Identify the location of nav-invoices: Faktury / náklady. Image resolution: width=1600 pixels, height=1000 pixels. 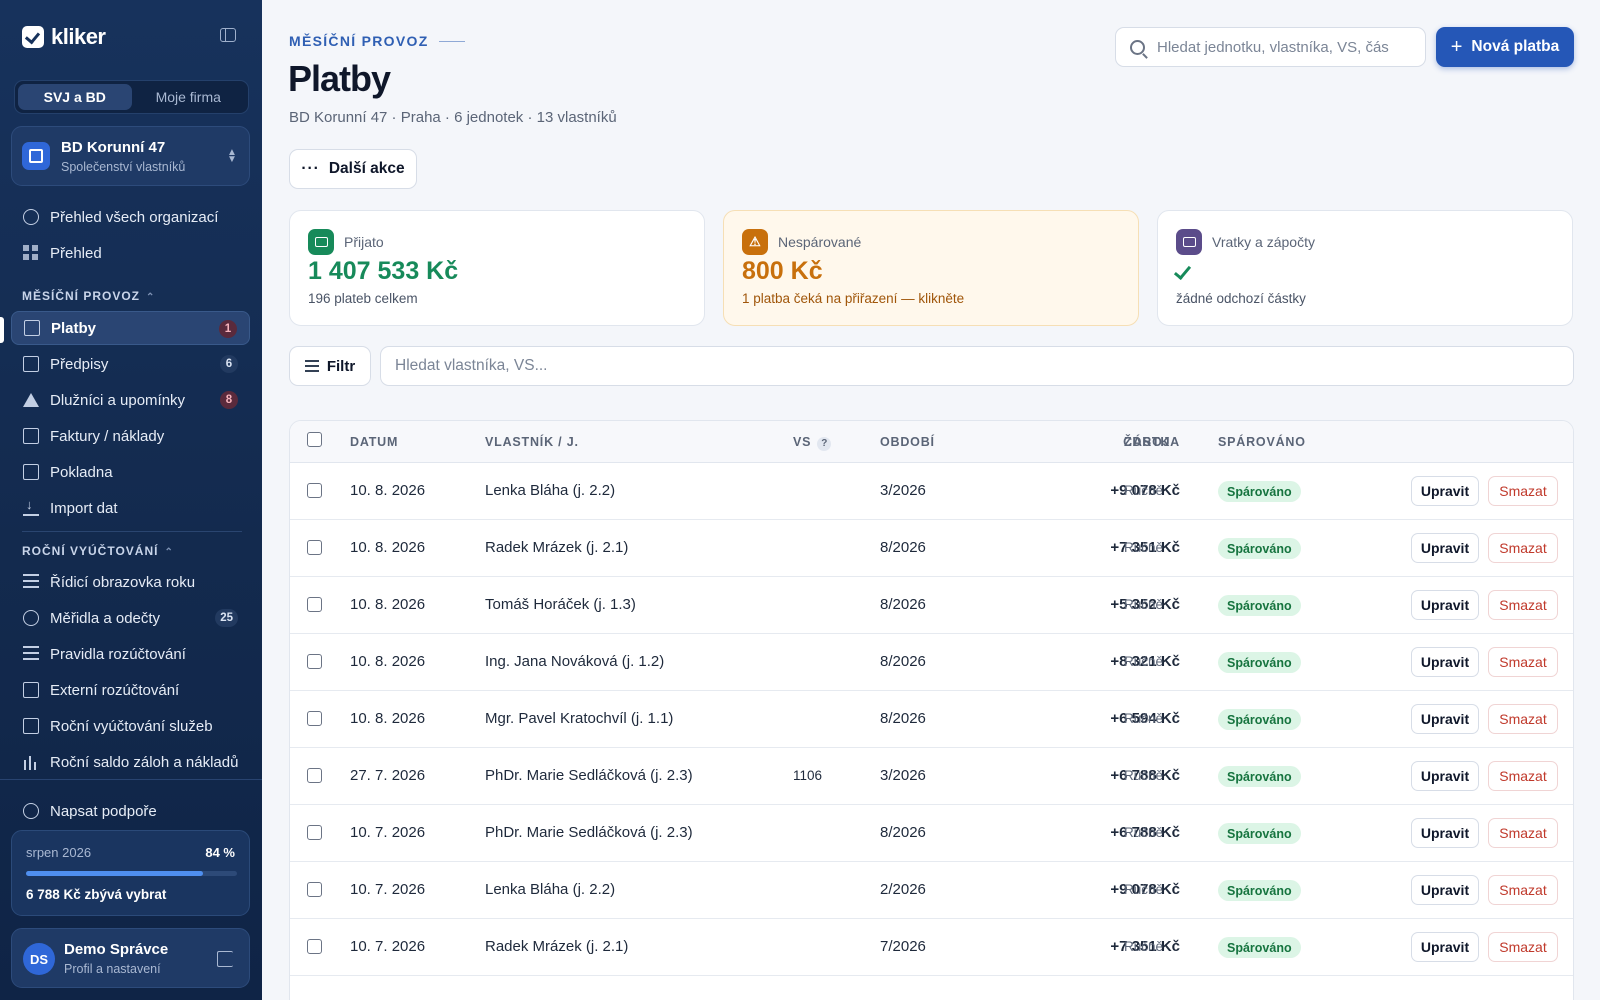
(130, 436).